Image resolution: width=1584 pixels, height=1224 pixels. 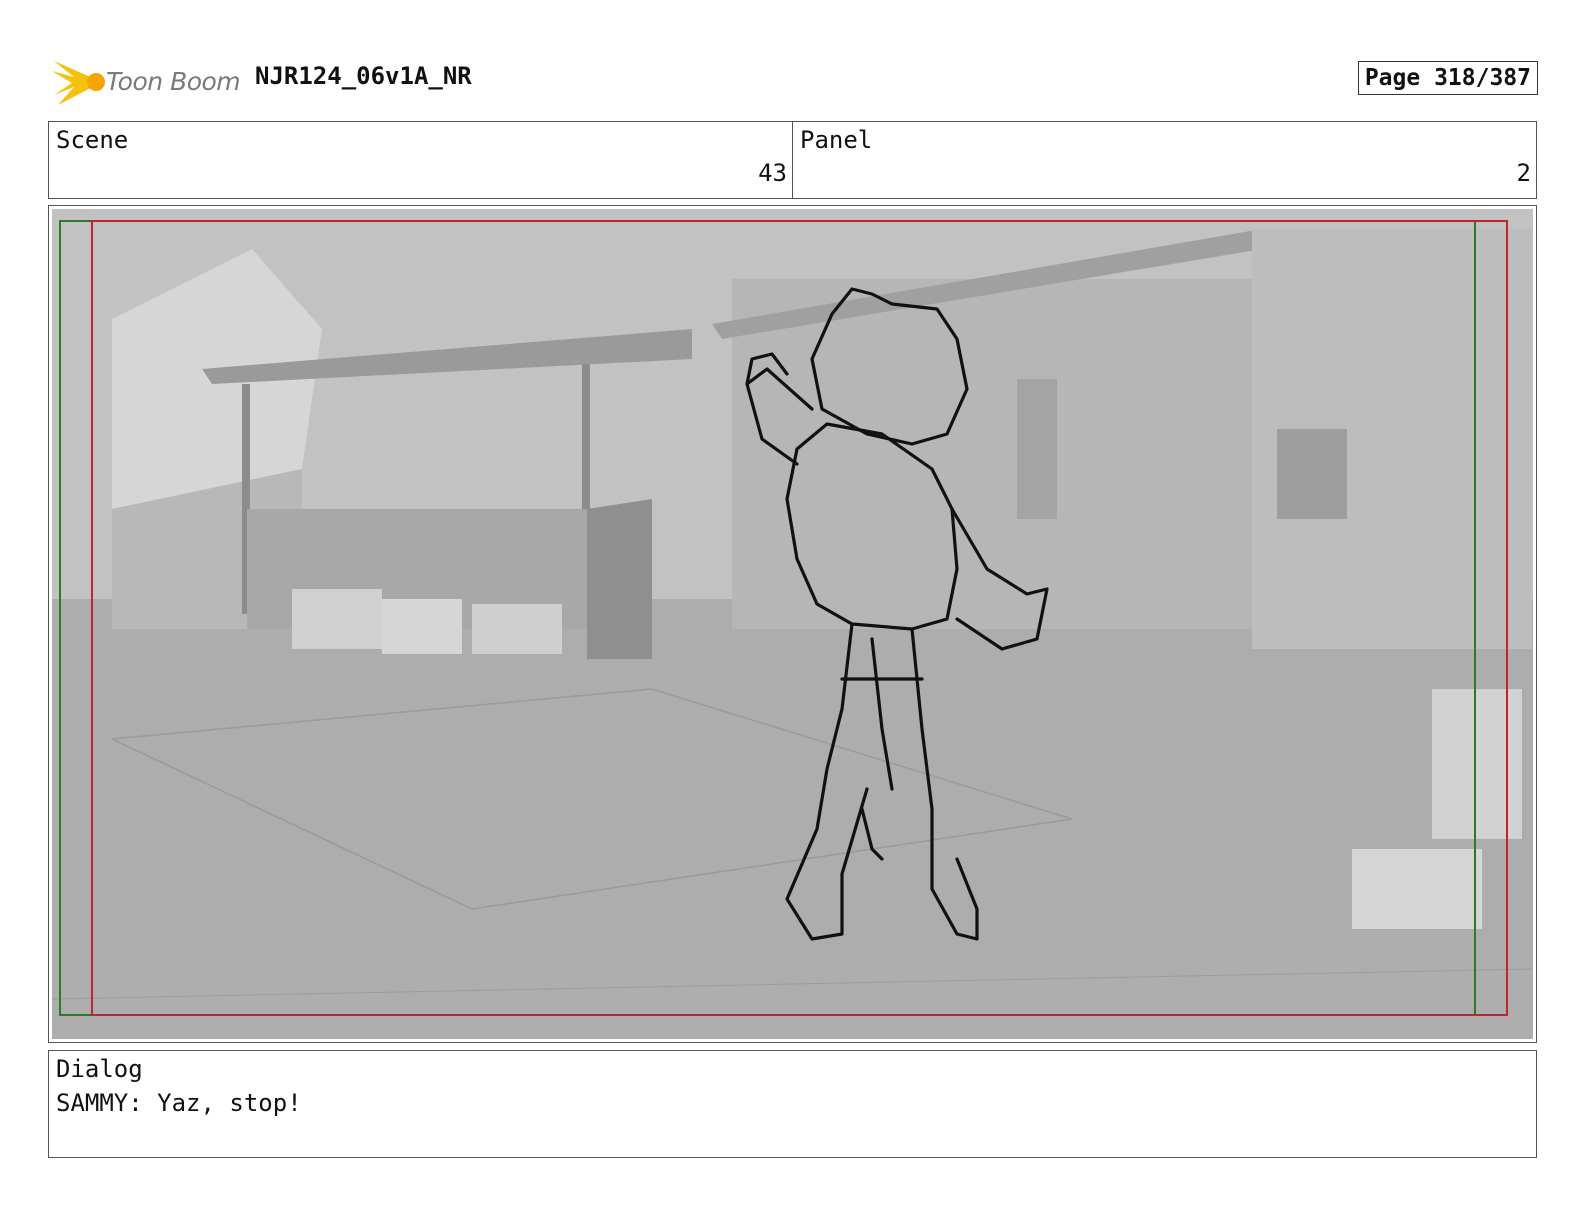 I want to click on scene-panel-row: Scene 43 Panel 2, so click(x=792, y=160).